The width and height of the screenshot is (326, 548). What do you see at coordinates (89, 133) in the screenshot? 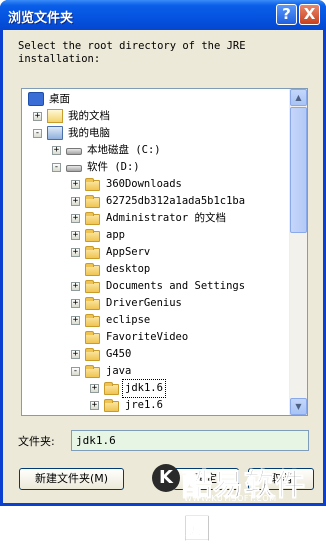
I see `tree-item-label: 我的电脑` at bounding box center [89, 133].